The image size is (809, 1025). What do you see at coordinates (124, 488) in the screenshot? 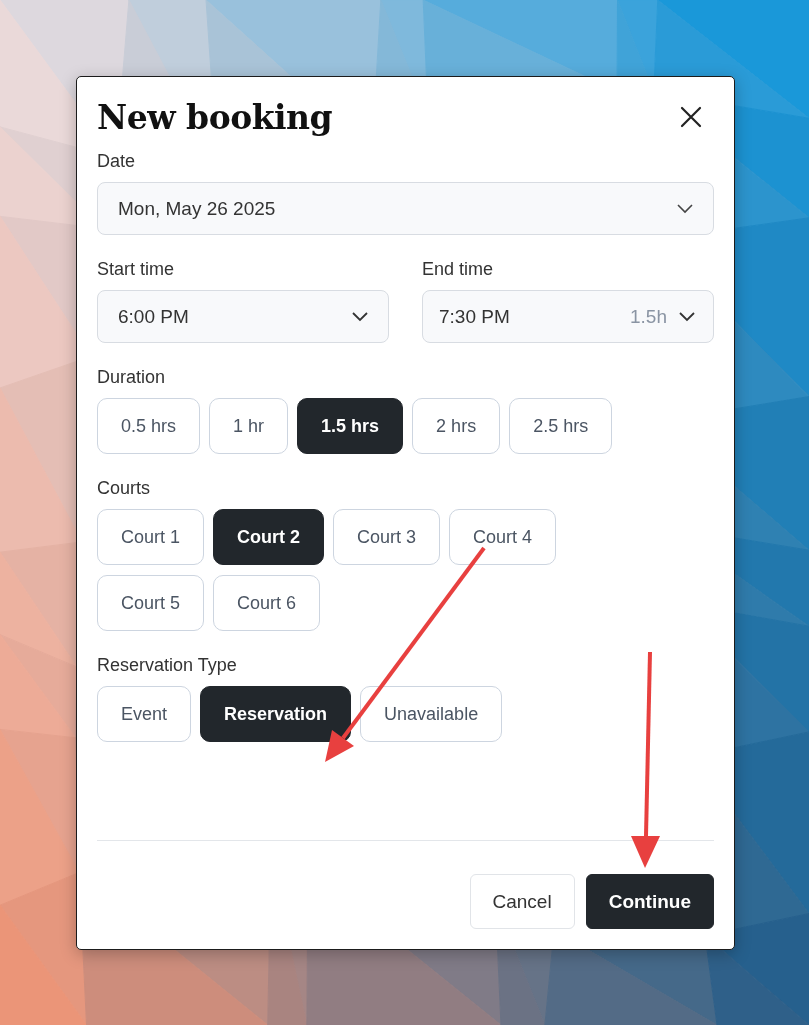
I see `section-label: Courts` at bounding box center [124, 488].